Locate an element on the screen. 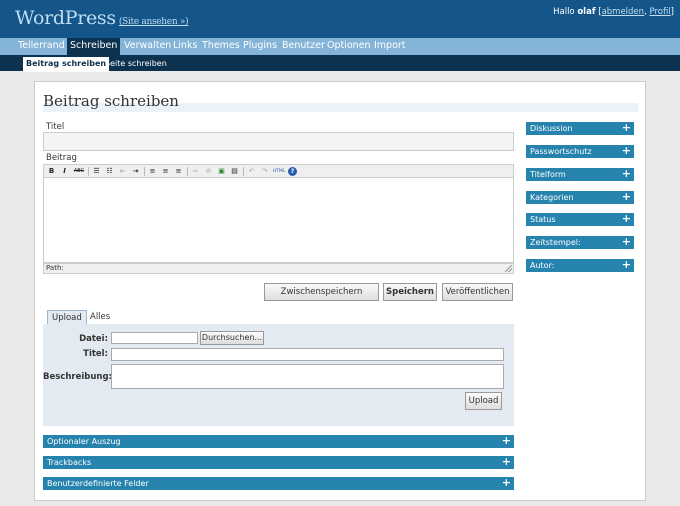 The width and height of the screenshot is (680, 506). sidebar-timestamp-panel: Zeitstempel: + is located at coordinates (580, 242).